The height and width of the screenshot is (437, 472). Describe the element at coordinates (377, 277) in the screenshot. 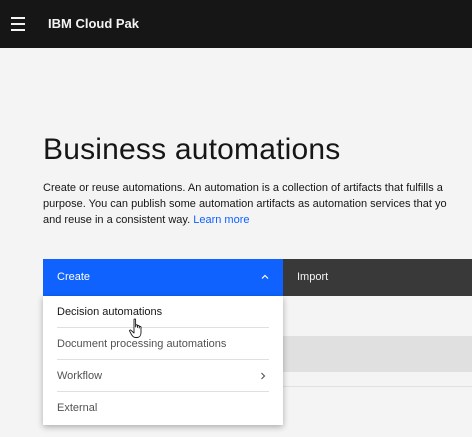

I see `import-button: Import` at that location.